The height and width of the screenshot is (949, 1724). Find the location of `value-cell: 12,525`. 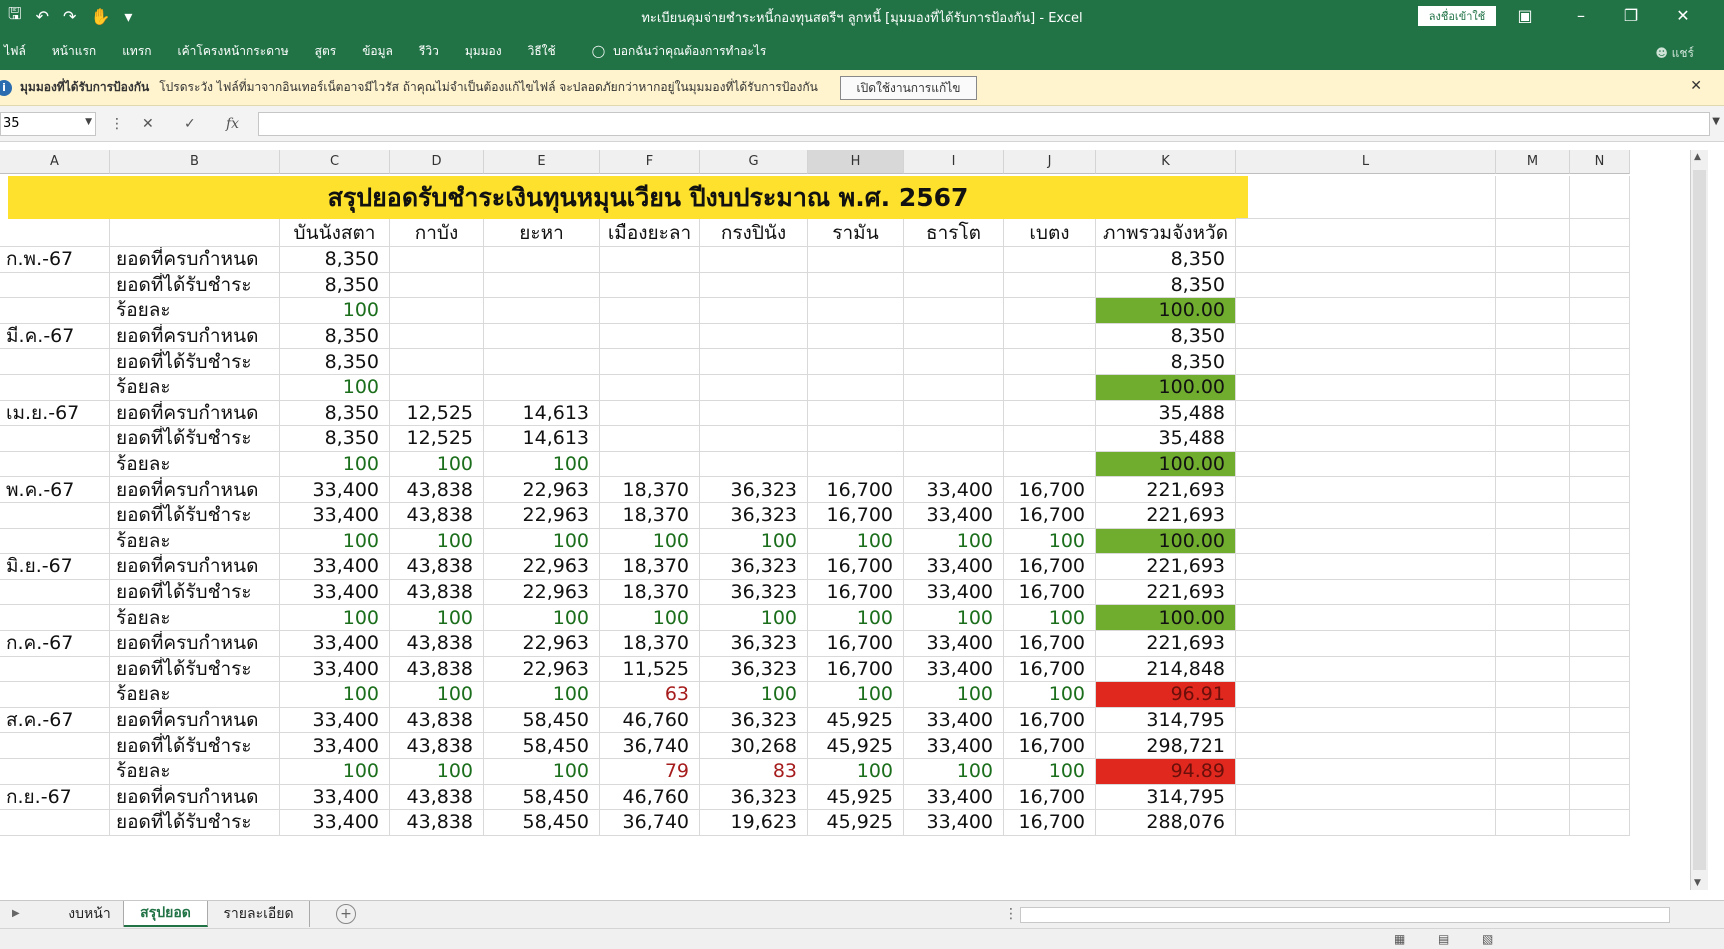

value-cell: 12,525 is located at coordinates (437, 439).